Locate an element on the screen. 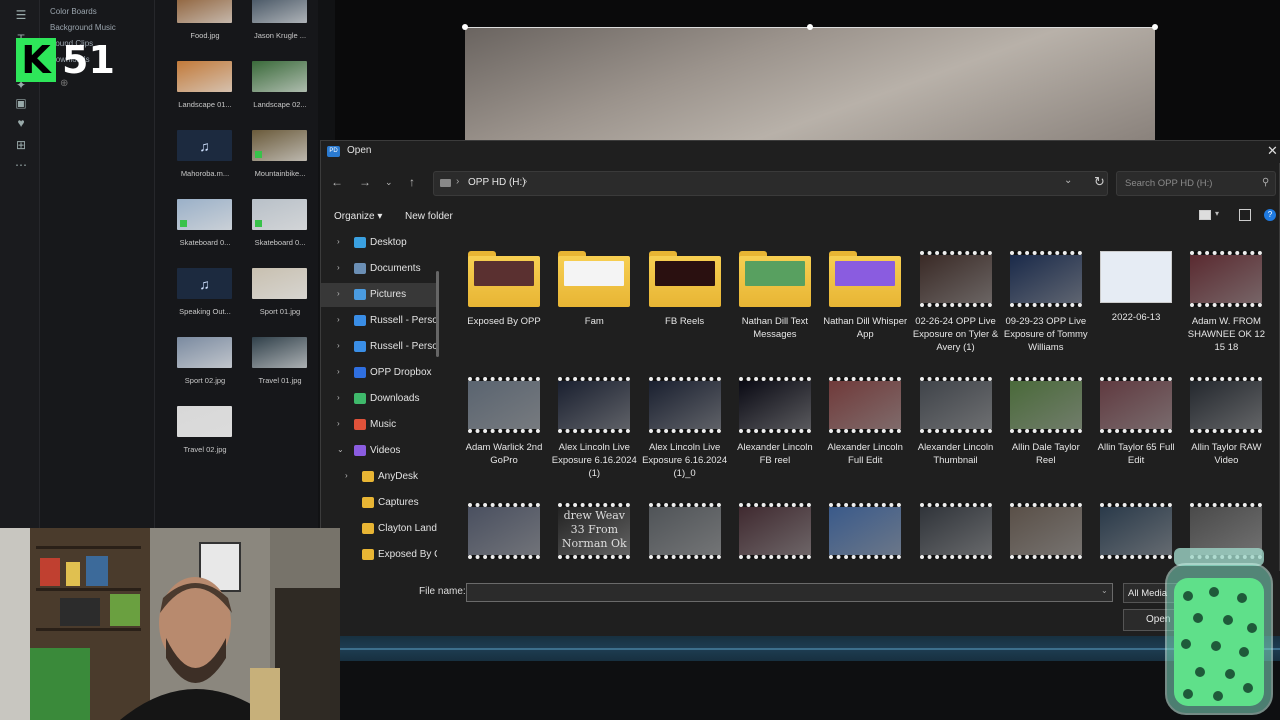 The height and width of the screenshot is (720, 1280). media-thumbnail-label: Sport 02.jpg is located at coordinates (205, 380).